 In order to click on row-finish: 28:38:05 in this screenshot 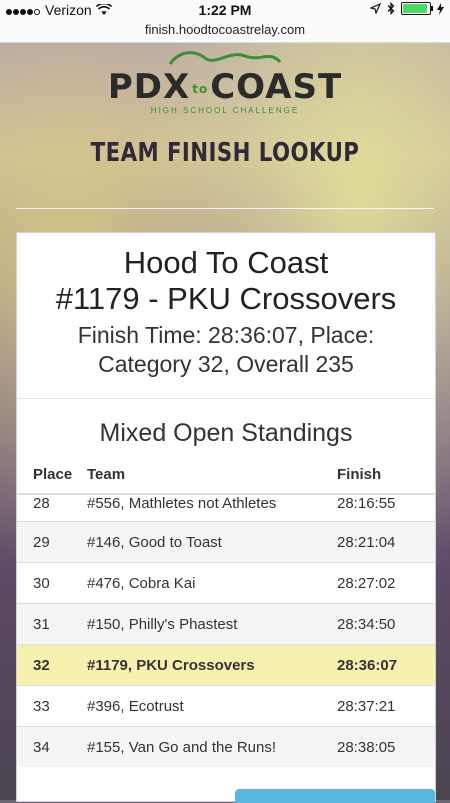, I will do `click(386, 746)`.